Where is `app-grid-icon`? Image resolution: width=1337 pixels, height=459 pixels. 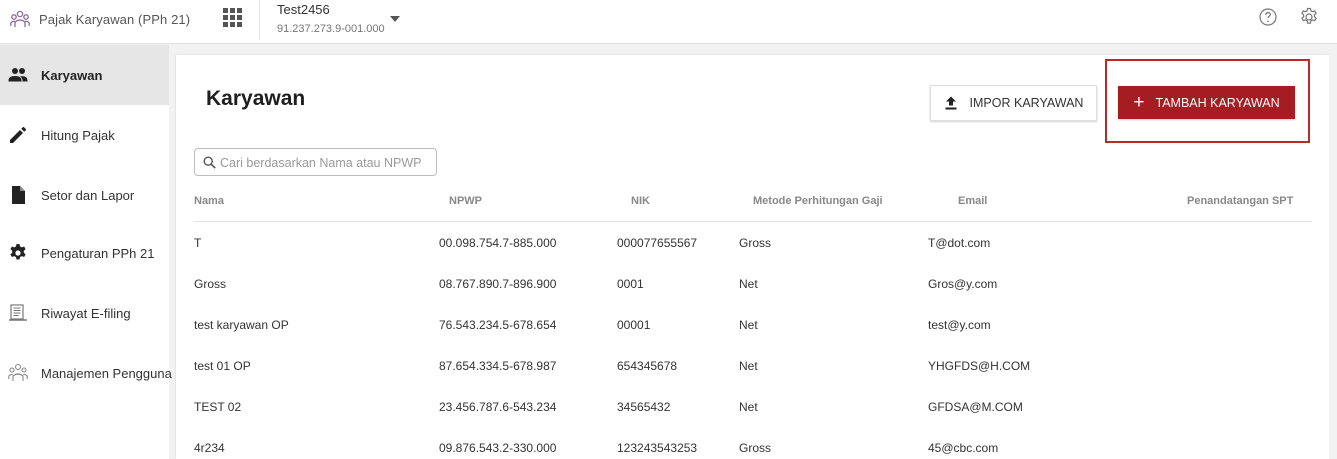
app-grid-icon is located at coordinates (232, 17).